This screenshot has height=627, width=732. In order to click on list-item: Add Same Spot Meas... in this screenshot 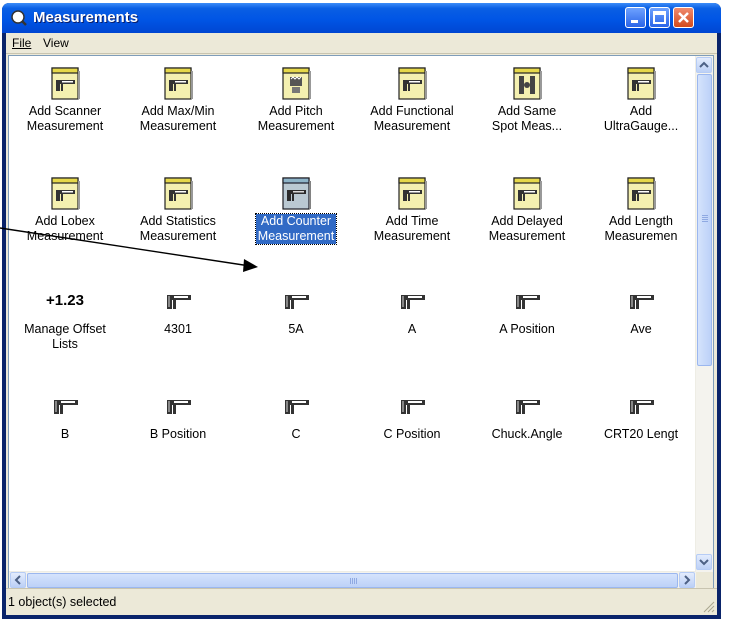, I will do `click(527, 100)`.